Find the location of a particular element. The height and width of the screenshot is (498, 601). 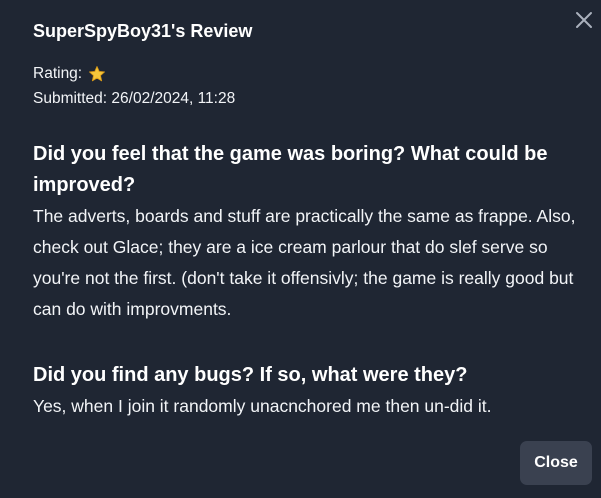

rating-label: Rating: is located at coordinates (58, 73).